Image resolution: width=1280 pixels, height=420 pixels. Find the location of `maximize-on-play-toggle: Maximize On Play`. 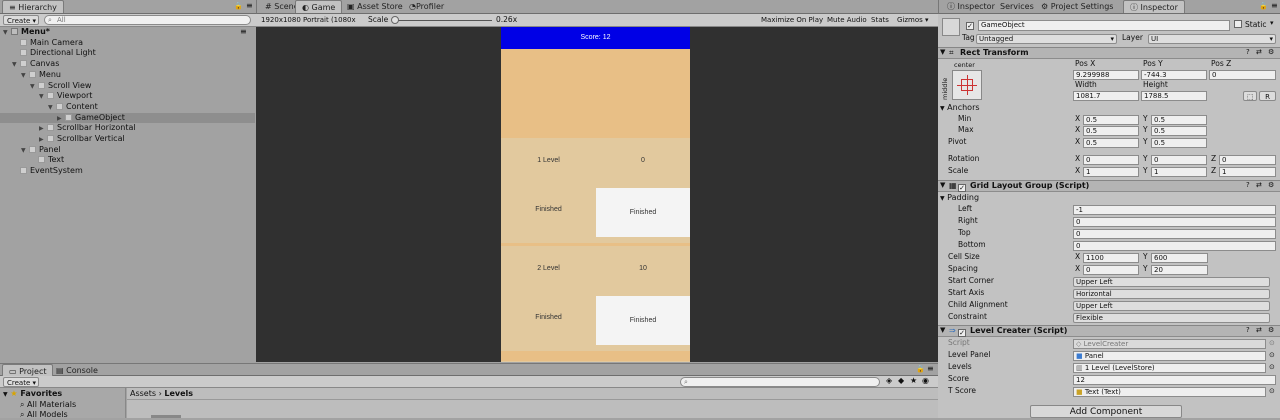

maximize-on-play-toggle: Maximize On Play is located at coordinates (792, 20).